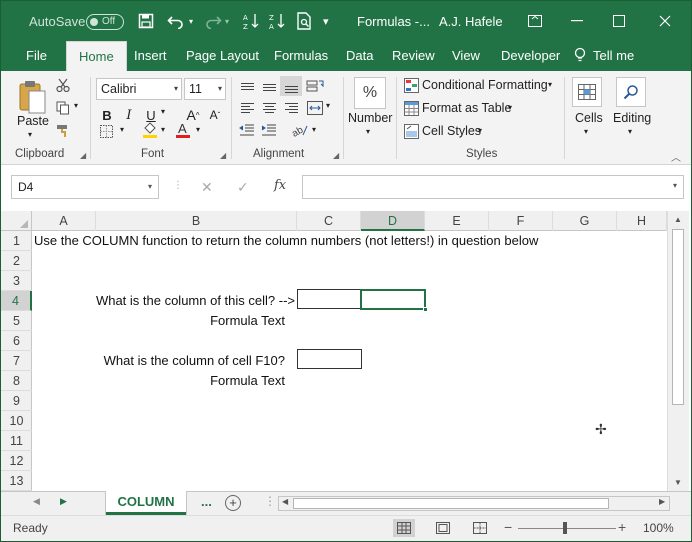  I want to click on font-color-icon: A, so click(183, 130).